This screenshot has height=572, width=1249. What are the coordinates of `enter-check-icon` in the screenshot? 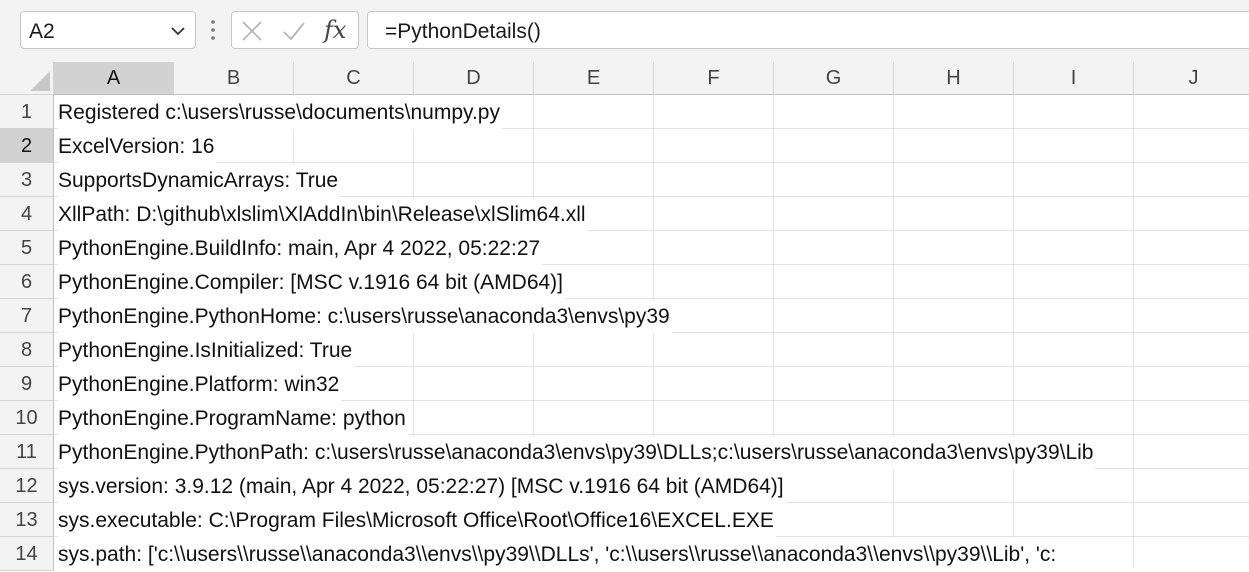 It's located at (294, 31).